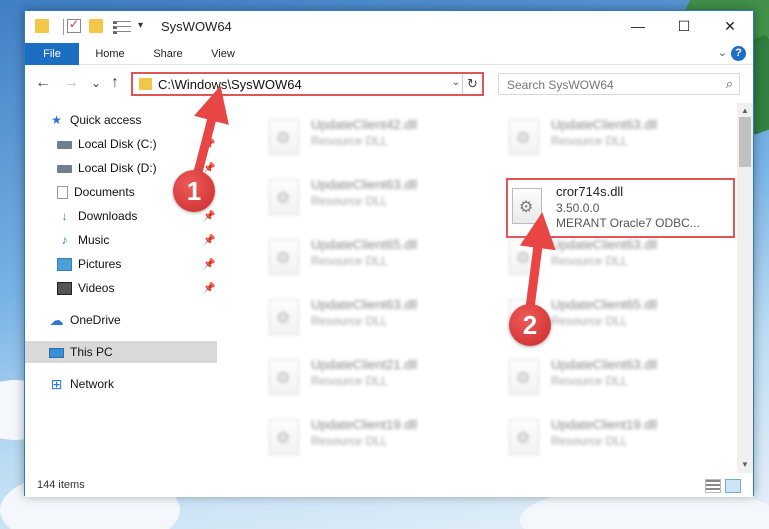 This screenshot has height=529, width=769. Describe the element at coordinates (194, 191) in the screenshot. I see `callout-badge-1: 1` at that location.